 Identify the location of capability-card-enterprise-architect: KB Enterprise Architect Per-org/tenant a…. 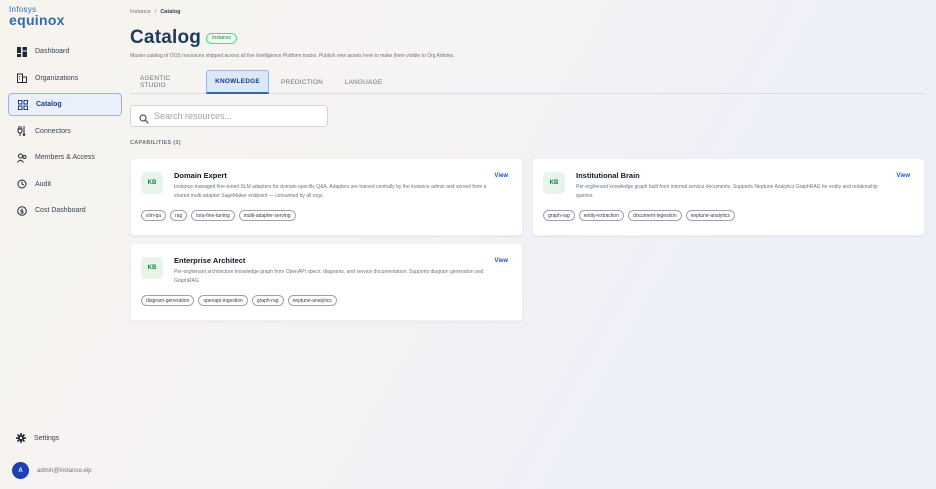
(326, 282).